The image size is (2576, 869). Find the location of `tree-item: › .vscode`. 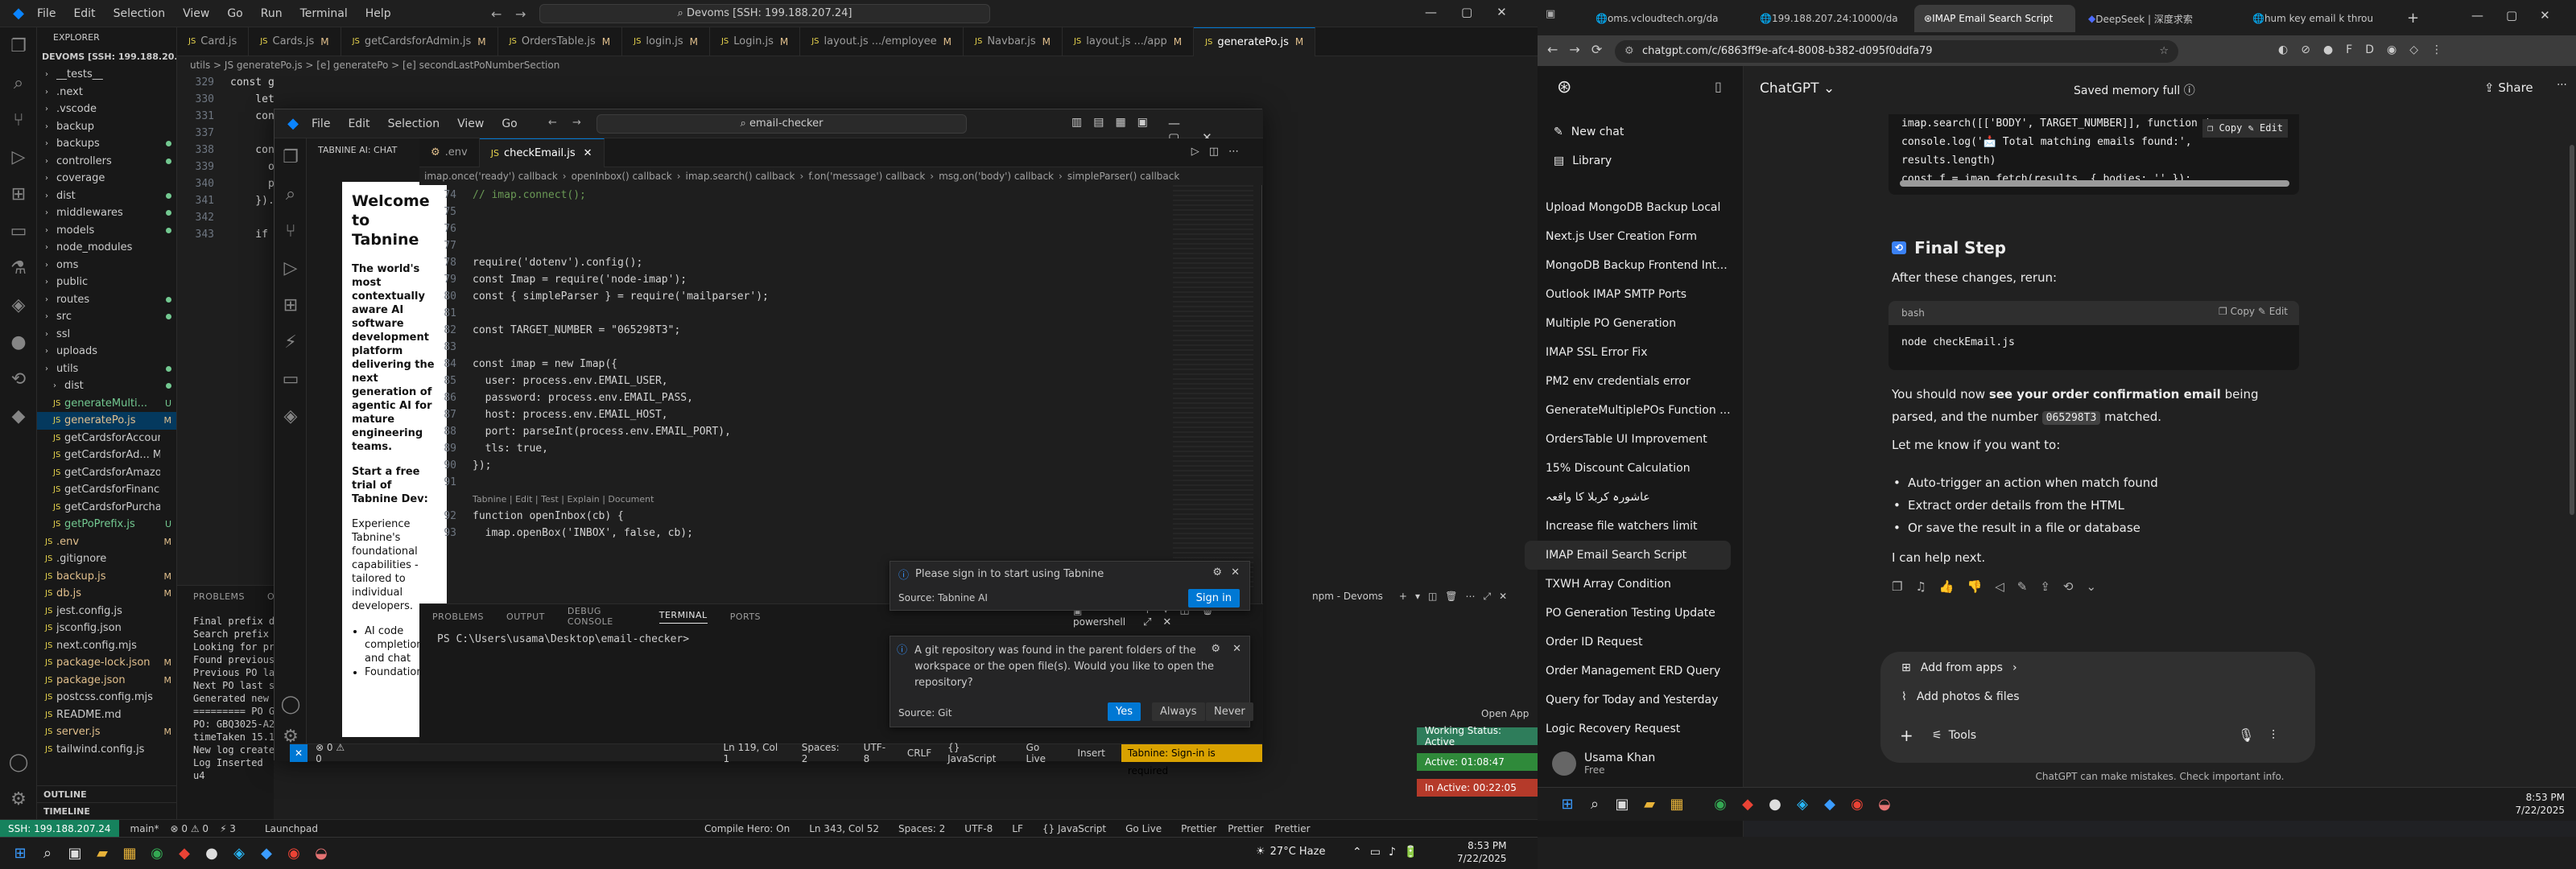

tree-item: › .vscode is located at coordinates (106, 109).